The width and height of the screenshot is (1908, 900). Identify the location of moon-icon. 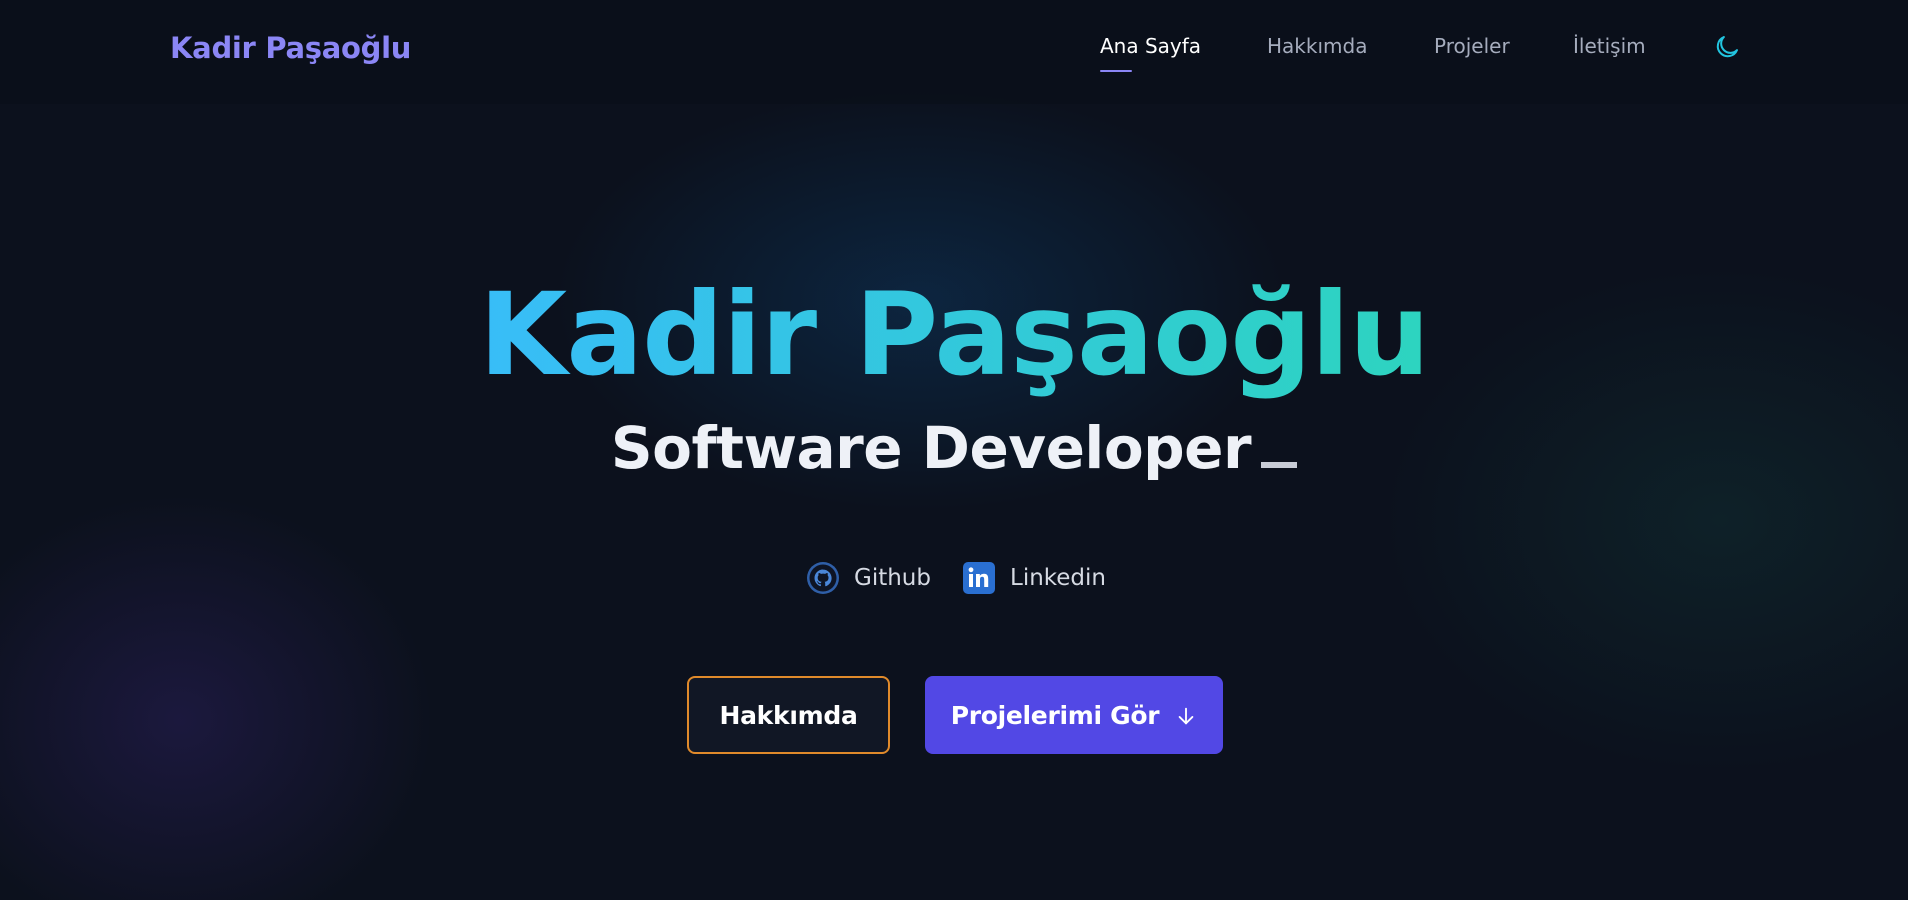
(1727, 47).